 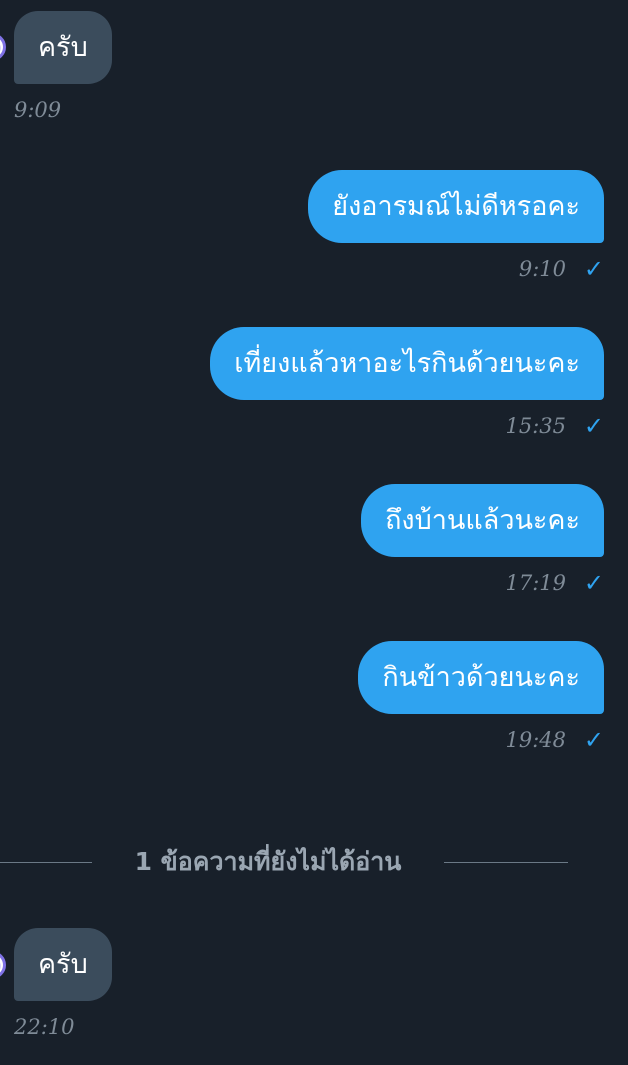 I want to click on message-text: ยังอารมณ์ไม่ดีหรอคะ, so click(x=456, y=206).